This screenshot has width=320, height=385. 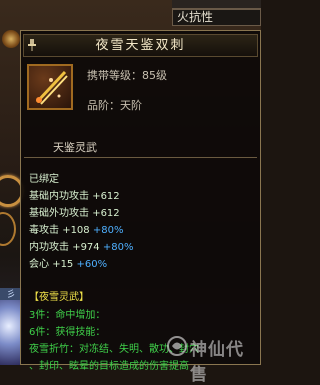 What do you see at coordinates (92, 264) in the screenshot?
I see `stat-bonus: +60%` at bounding box center [92, 264].